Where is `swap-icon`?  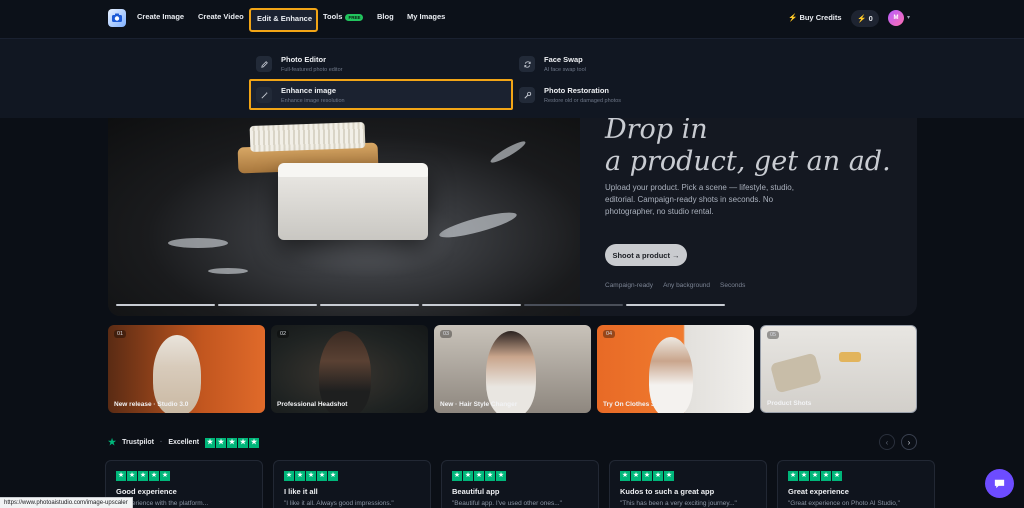
swap-icon is located at coordinates (527, 64).